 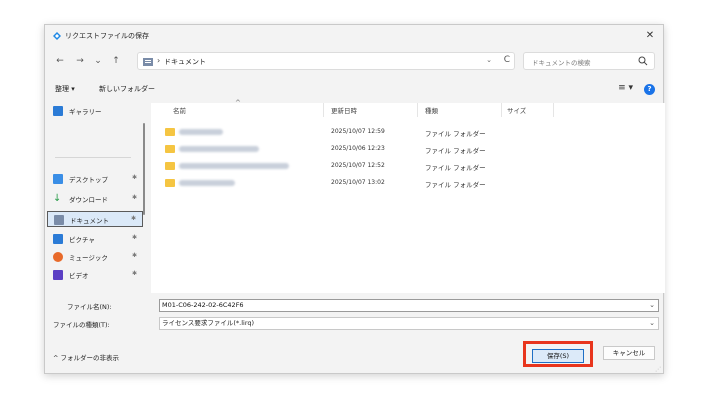 I want to click on pictures-icon, so click(x=58, y=239).